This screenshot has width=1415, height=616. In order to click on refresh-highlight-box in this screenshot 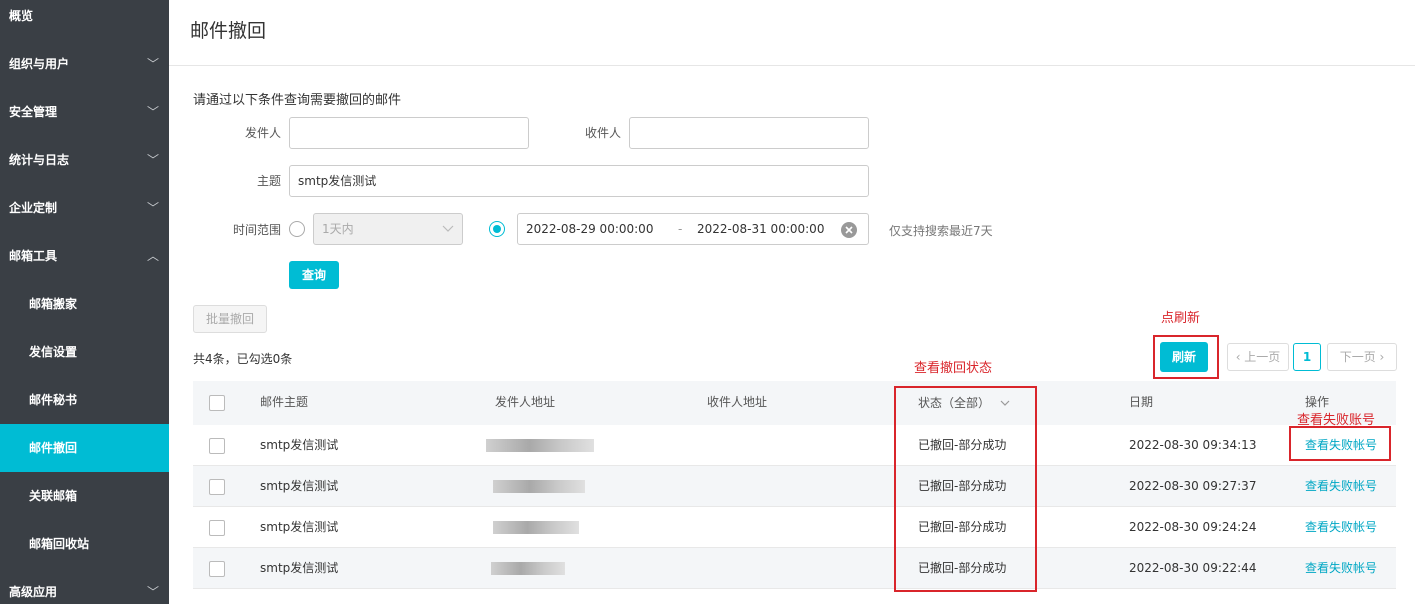, I will do `click(1186, 357)`.